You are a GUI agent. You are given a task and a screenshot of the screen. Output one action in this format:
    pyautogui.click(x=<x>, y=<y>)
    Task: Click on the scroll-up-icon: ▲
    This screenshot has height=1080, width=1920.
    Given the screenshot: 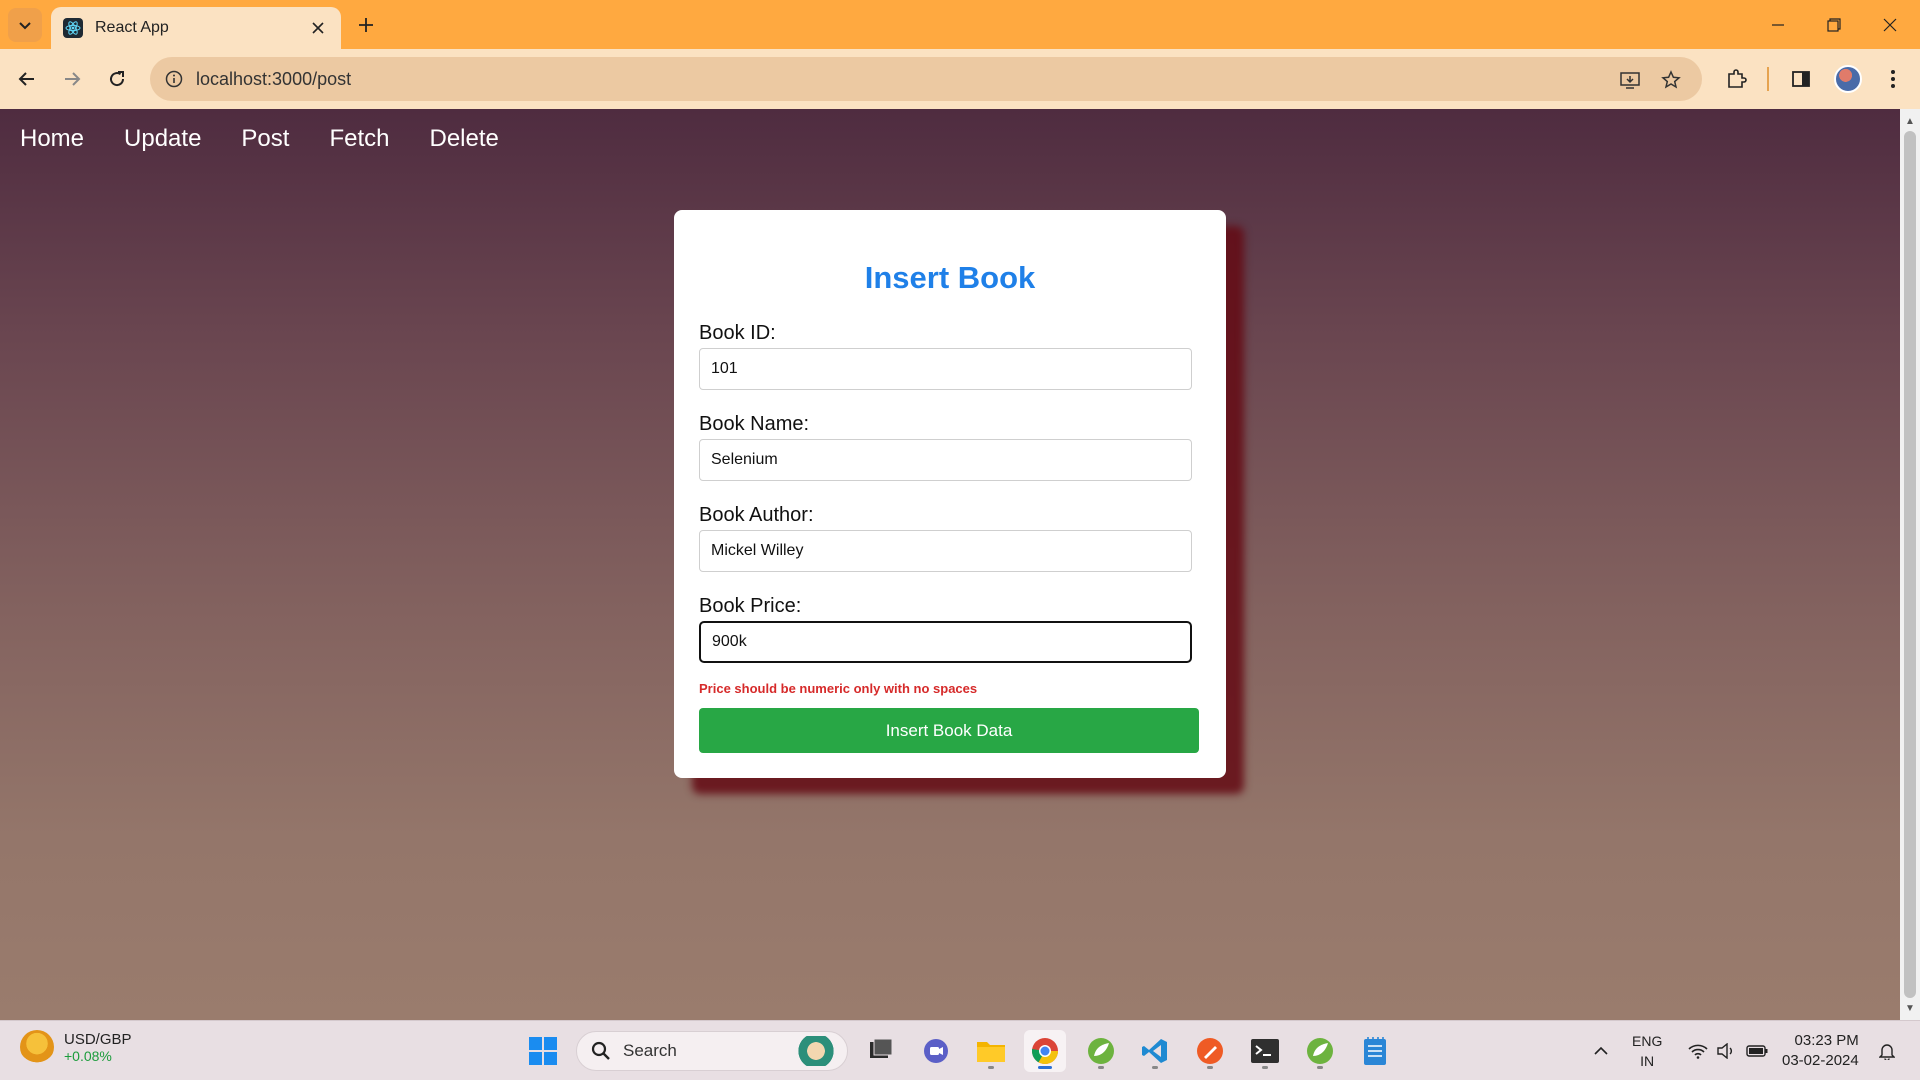 What is the action you would take?
    pyautogui.click(x=1910, y=121)
    